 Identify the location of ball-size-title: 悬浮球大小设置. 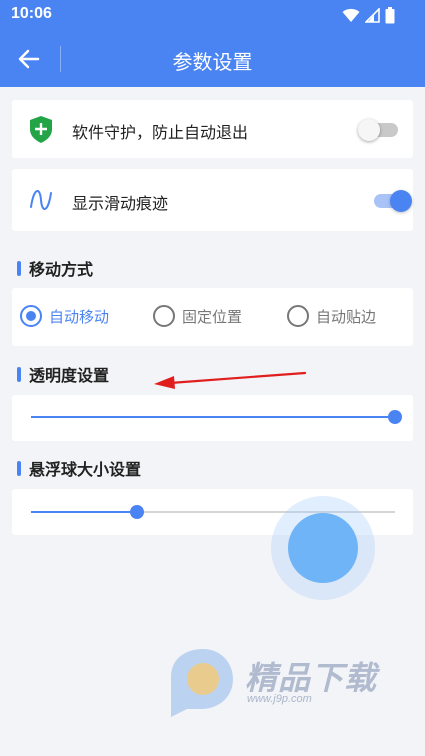
(79, 468).